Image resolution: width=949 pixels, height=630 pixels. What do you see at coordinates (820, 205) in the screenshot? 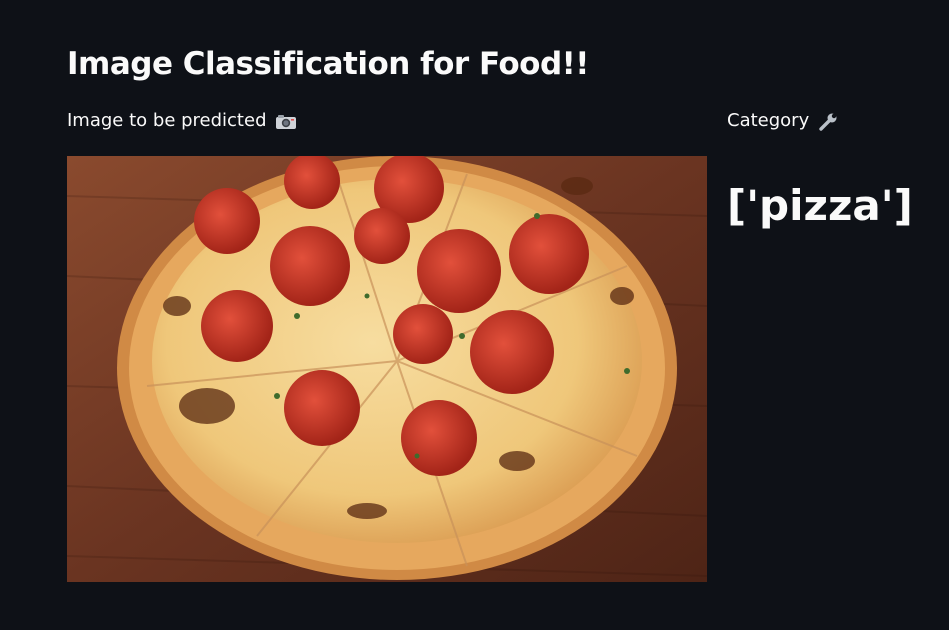
I see `prediction-result: ['pizza']` at bounding box center [820, 205].